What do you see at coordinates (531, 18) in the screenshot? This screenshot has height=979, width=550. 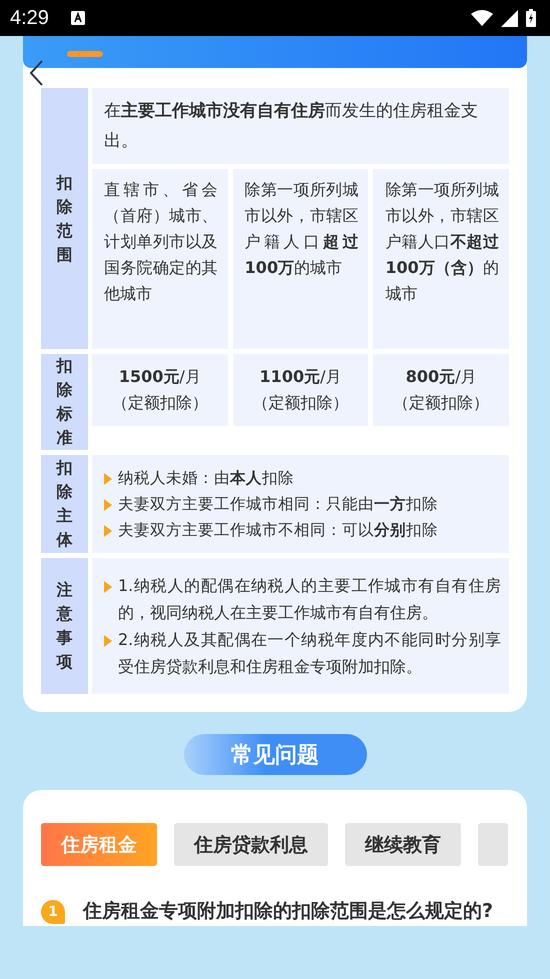 I see `battery-icon` at bounding box center [531, 18].